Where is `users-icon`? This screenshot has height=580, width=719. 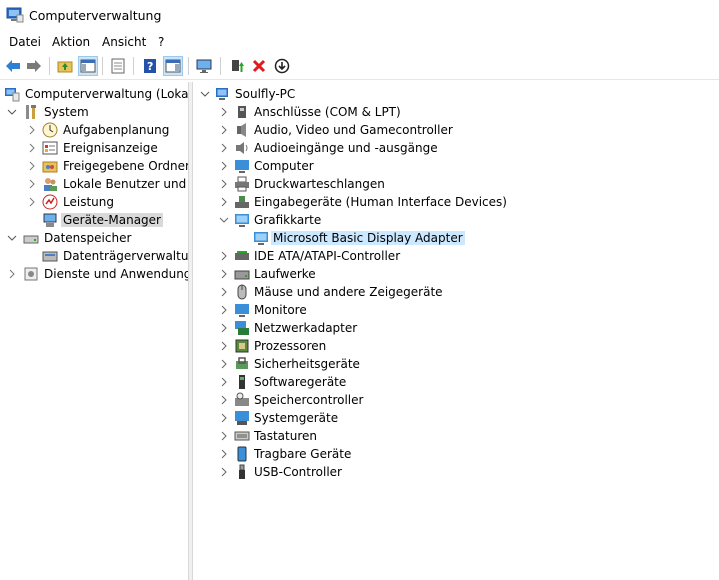 users-icon is located at coordinates (50, 184).